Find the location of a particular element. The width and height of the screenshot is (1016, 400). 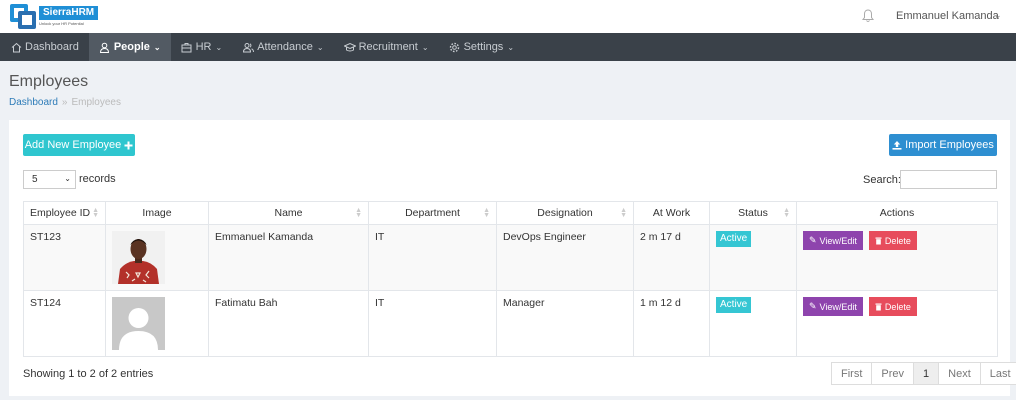

gear-icon is located at coordinates (455, 47).